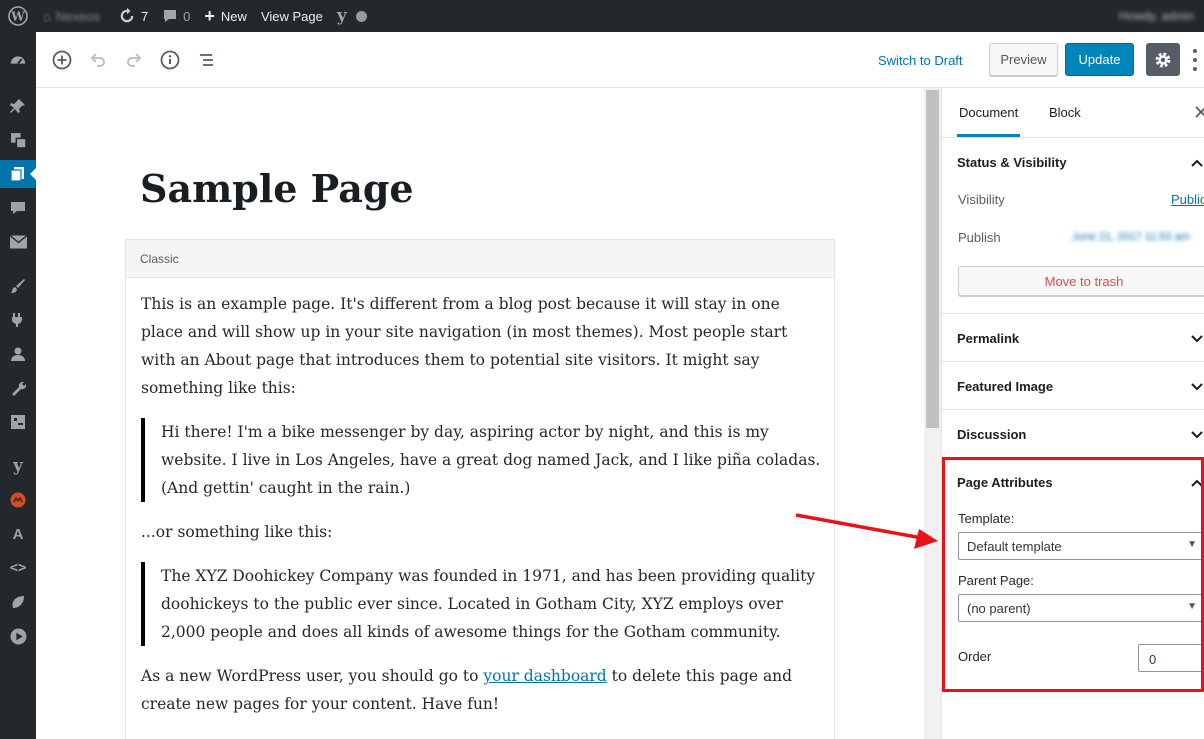 Image resolution: width=1204 pixels, height=739 pixels. Describe the element at coordinates (1099, 59) in the screenshot. I see `update-button: Update` at that location.